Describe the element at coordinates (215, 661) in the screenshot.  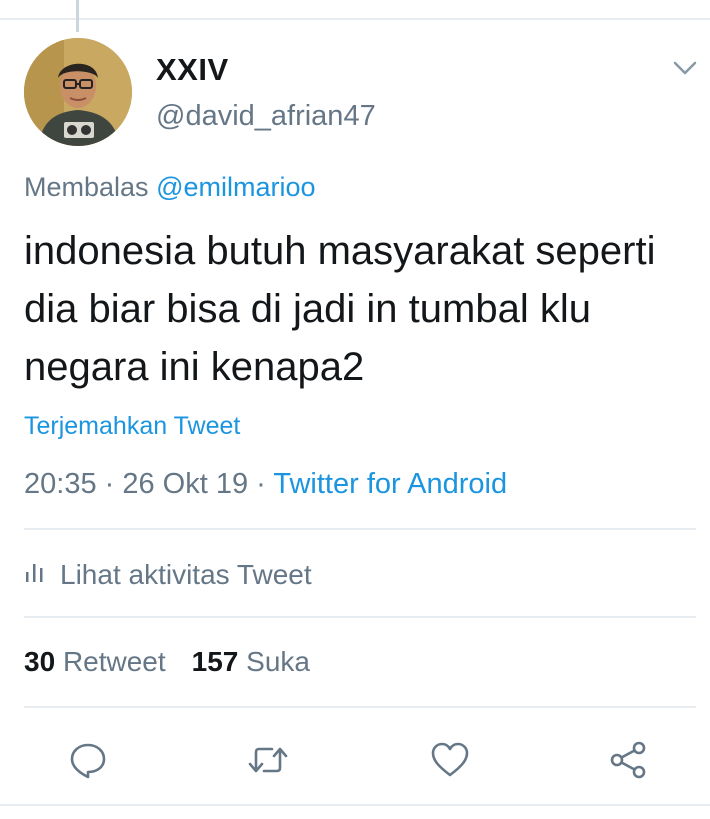
I see `like-count: 157` at that location.